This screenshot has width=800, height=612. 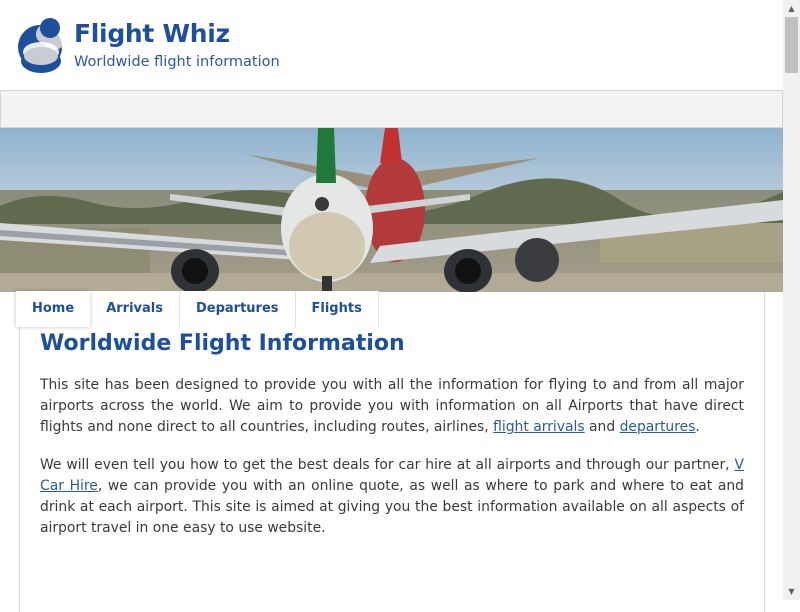 I want to click on tab-home: Home, so click(x=53, y=309).